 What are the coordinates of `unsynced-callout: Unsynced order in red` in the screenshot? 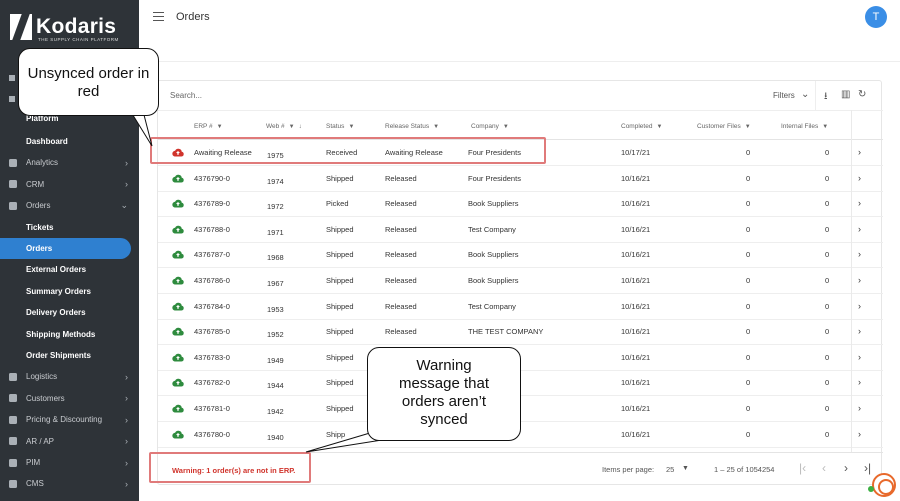 It's located at (88, 82).